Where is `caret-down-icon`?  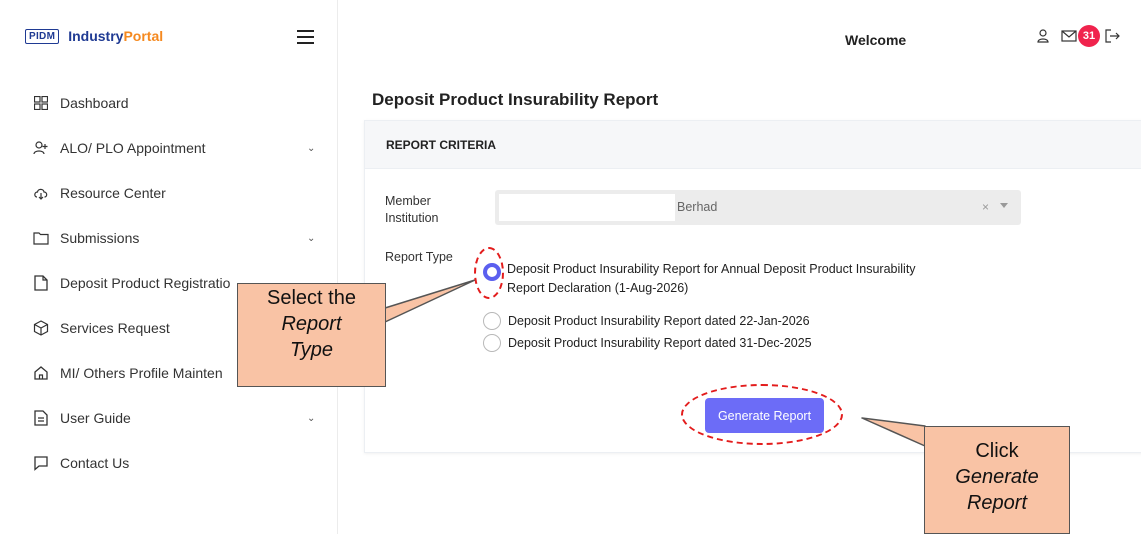 caret-down-icon is located at coordinates (1004, 205).